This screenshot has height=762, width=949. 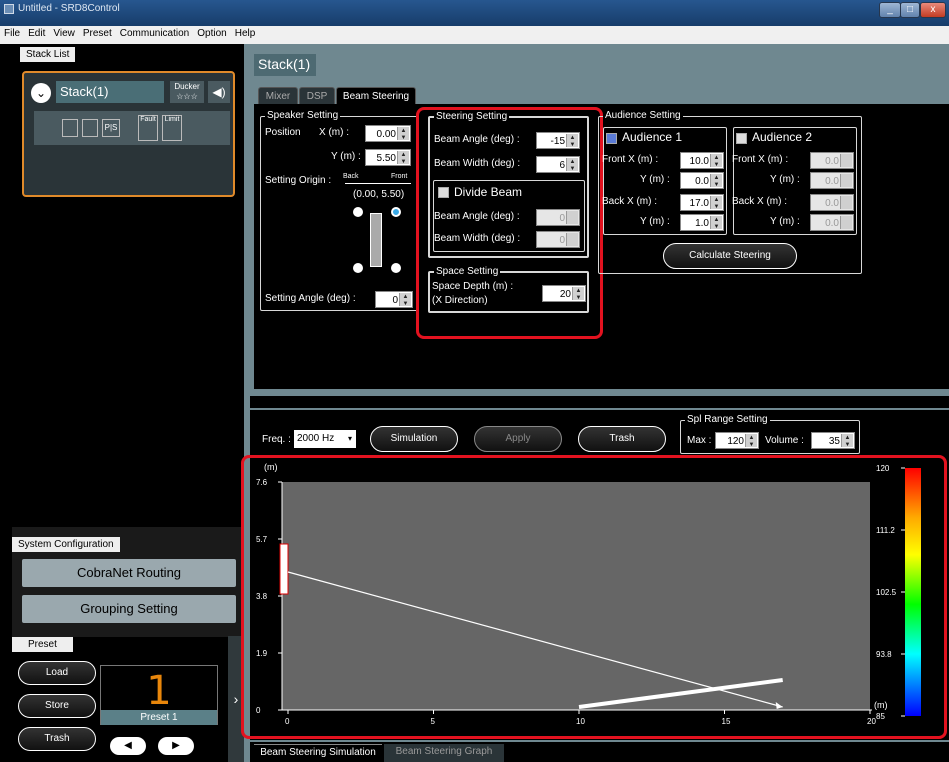 I want to click on a1-back-y-field: 1.0 ▲ ▼, so click(x=702, y=222).